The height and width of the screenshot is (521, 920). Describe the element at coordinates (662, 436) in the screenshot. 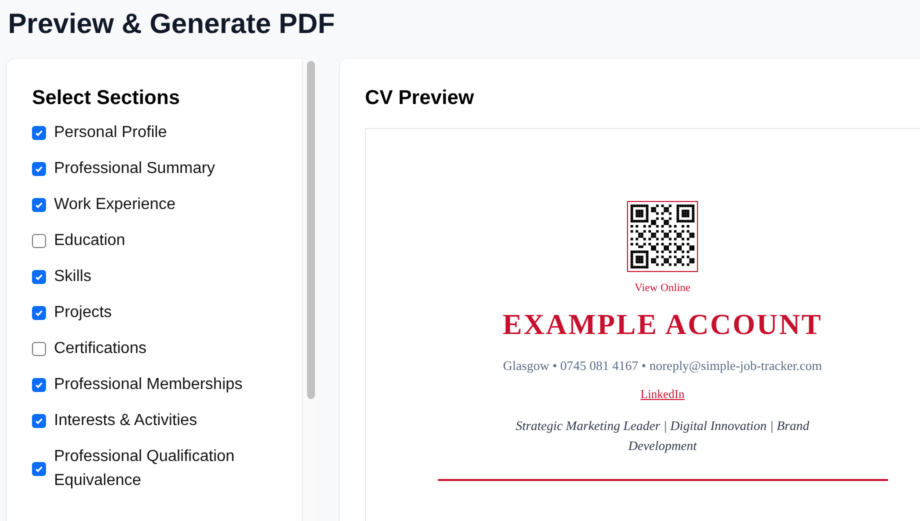

I see `cv-tagline: Strategic Marketing Leader | Digital Innovation | Brand Development` at that location.